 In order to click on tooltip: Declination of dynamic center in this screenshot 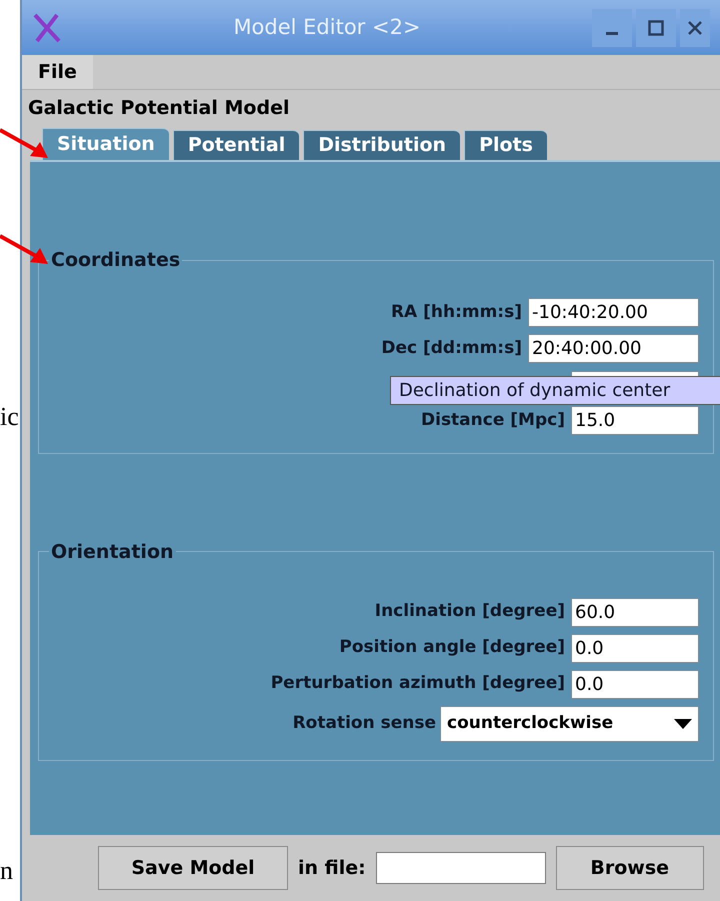, I will do `click(555, 390)`.